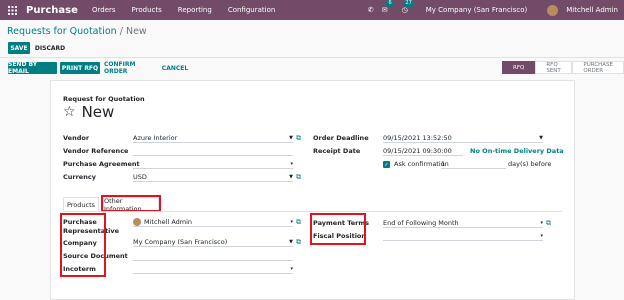  Describe the element at coordinates (390, 3) in the screenshot. I see `messages-count: 6` at that location.